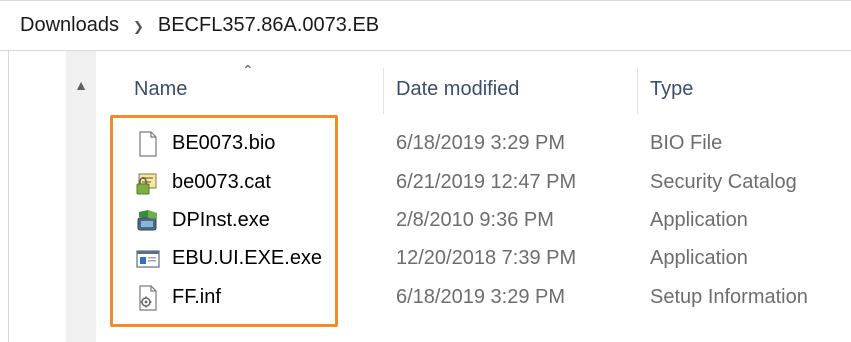  What do you see at coordinates (146, 184) in the screenshot?
I see `security-catalog-icon` at bounding box center [146, 184].